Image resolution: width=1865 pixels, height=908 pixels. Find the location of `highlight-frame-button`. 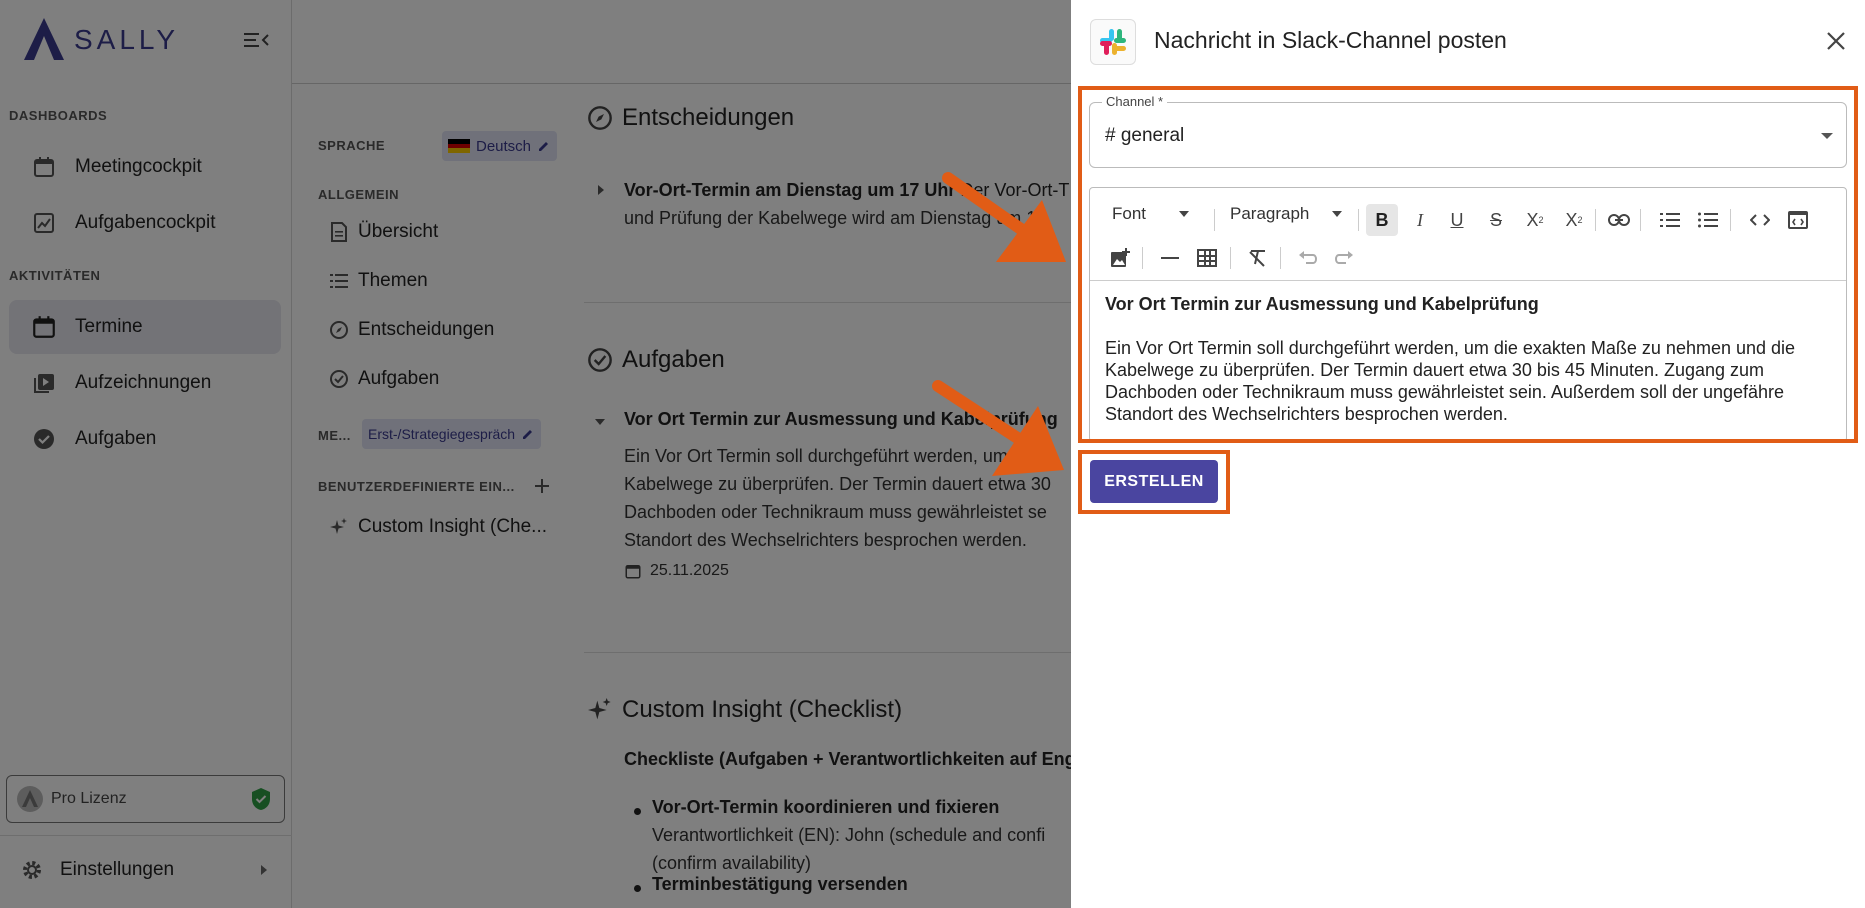

highlight-frame-button is located at coordinates (1154, 482).